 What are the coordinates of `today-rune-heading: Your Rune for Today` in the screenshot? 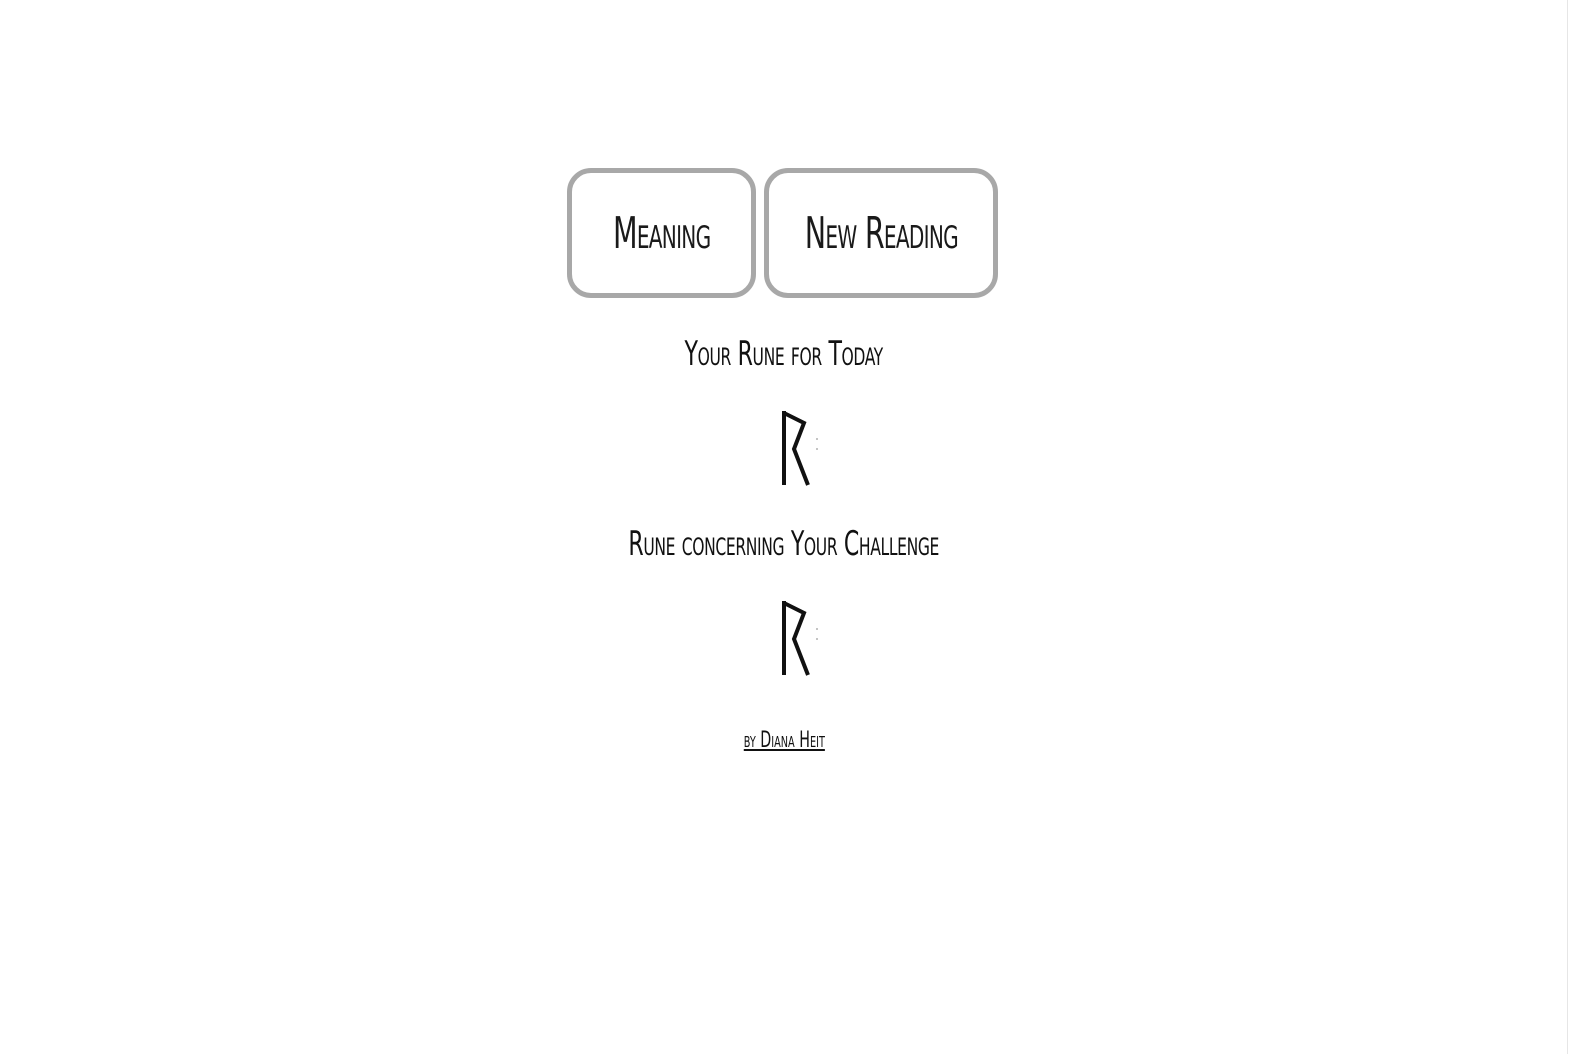 It's located at (784, 354).